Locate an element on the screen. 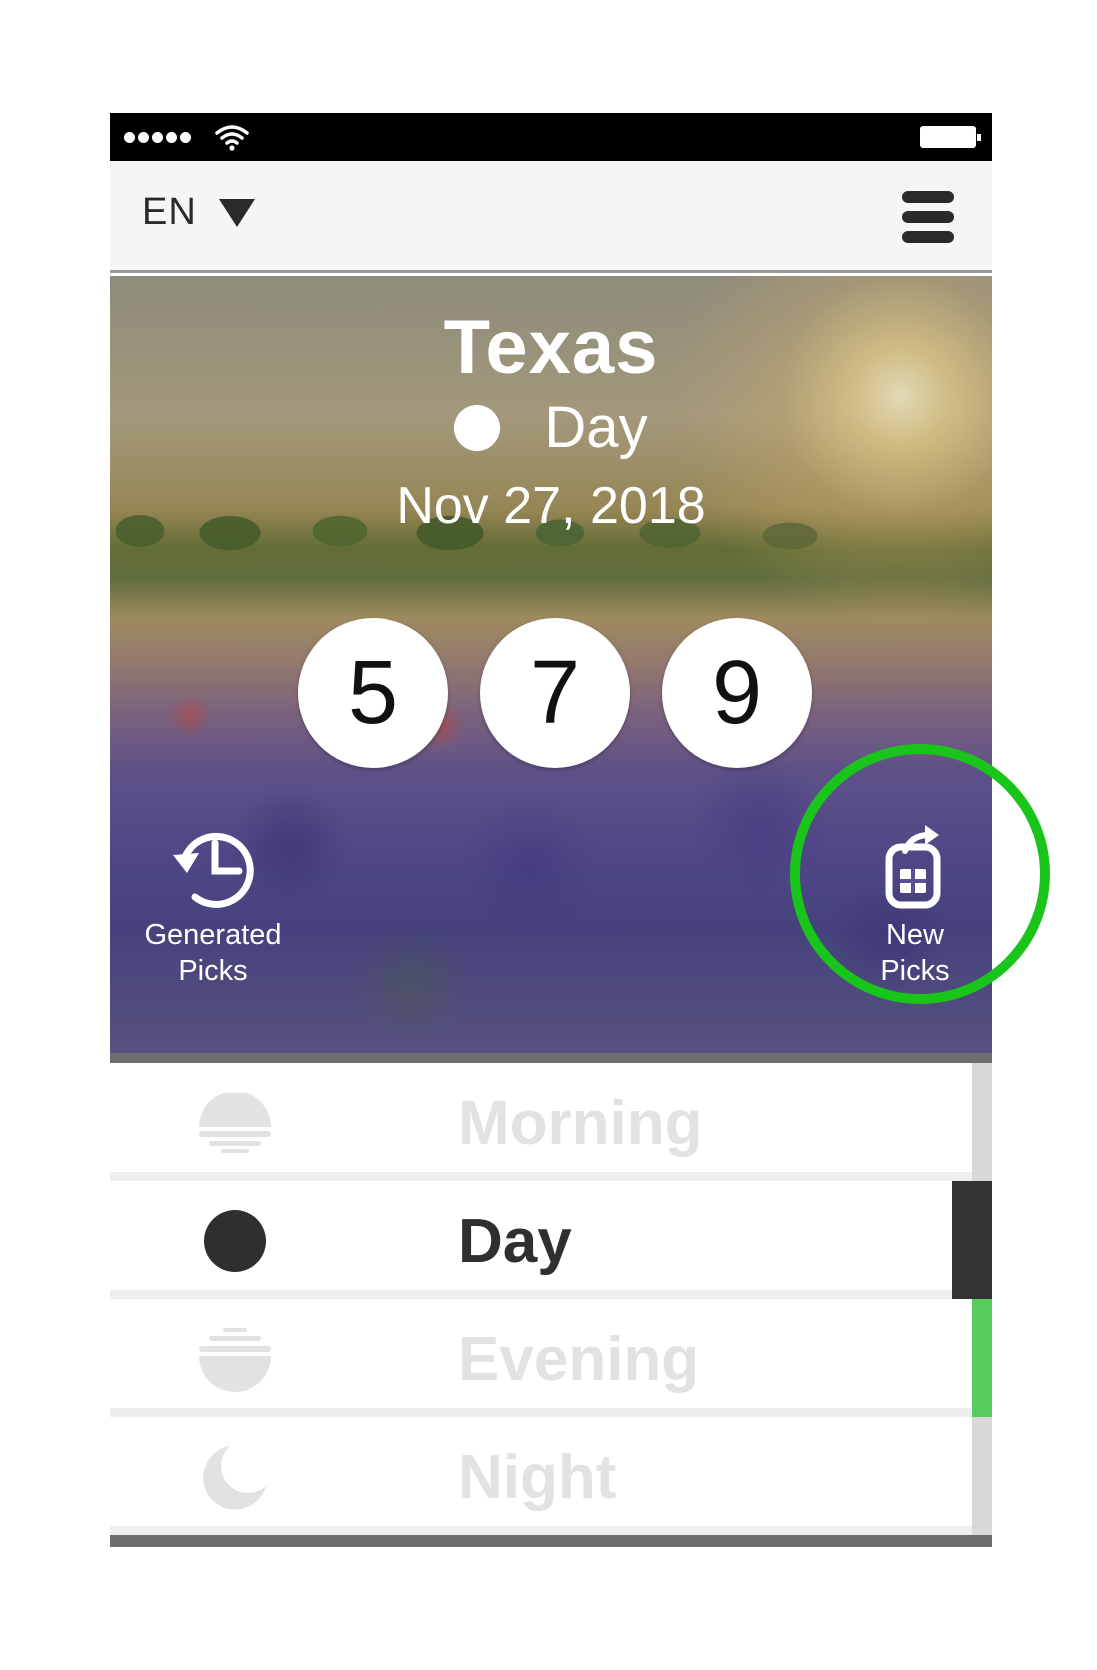 The image size is (1097, 1670). draw-time-row-day: Day is located at coordinates (551, 1240).